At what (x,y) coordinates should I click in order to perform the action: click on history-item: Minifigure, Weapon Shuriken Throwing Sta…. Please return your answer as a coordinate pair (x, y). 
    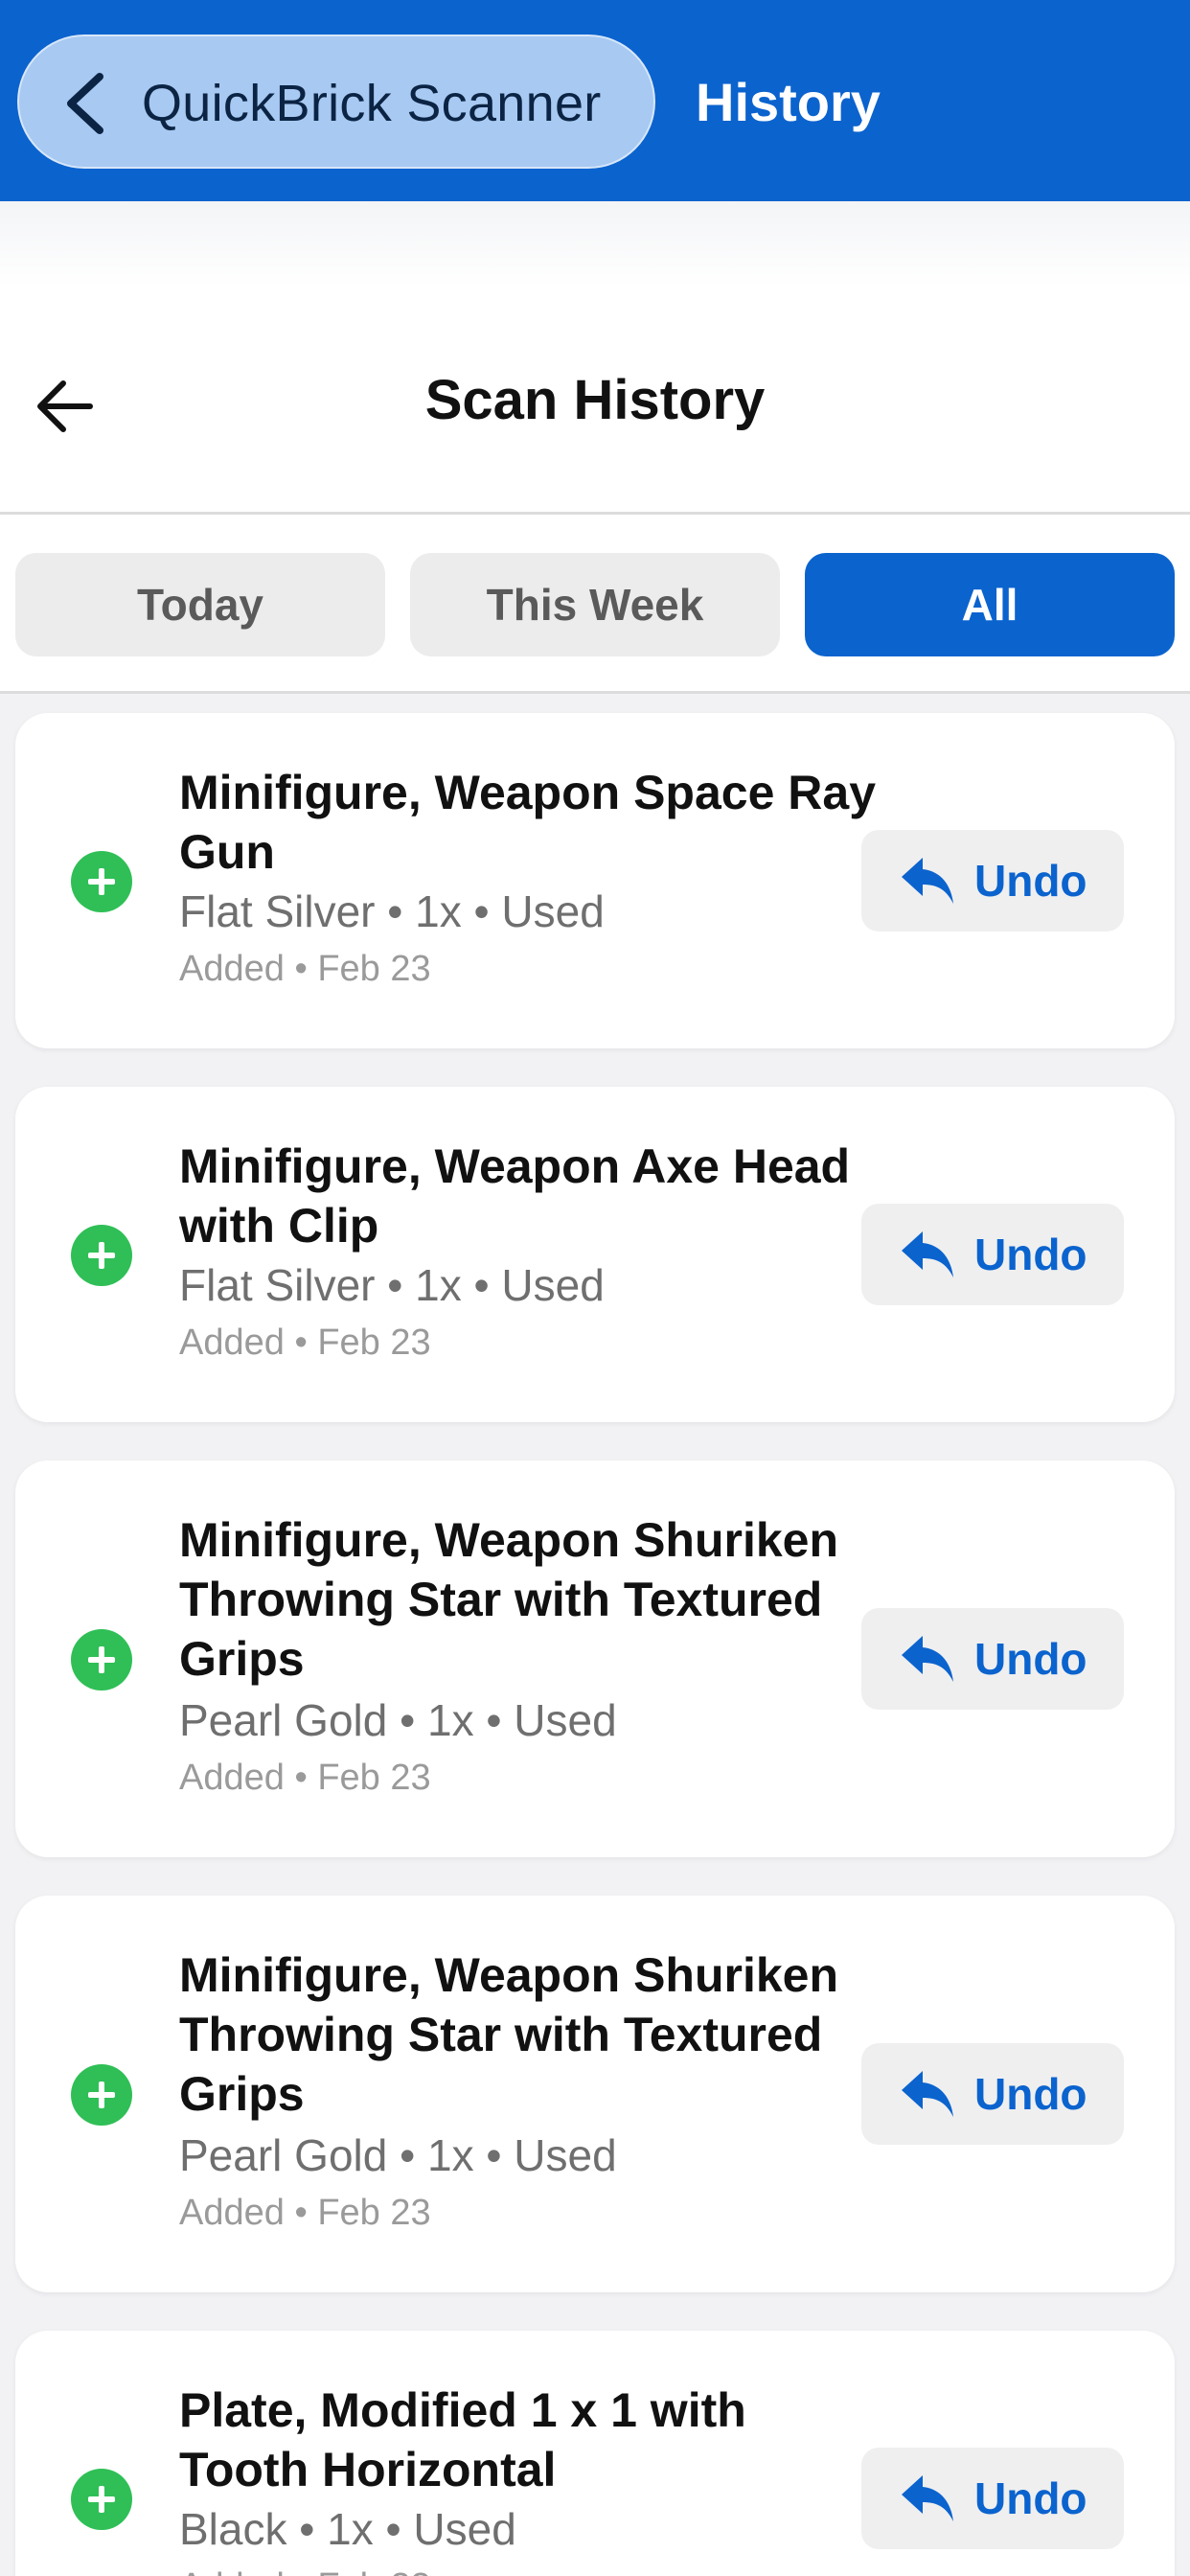
    Looking at the image, I should click on (595, 2094).